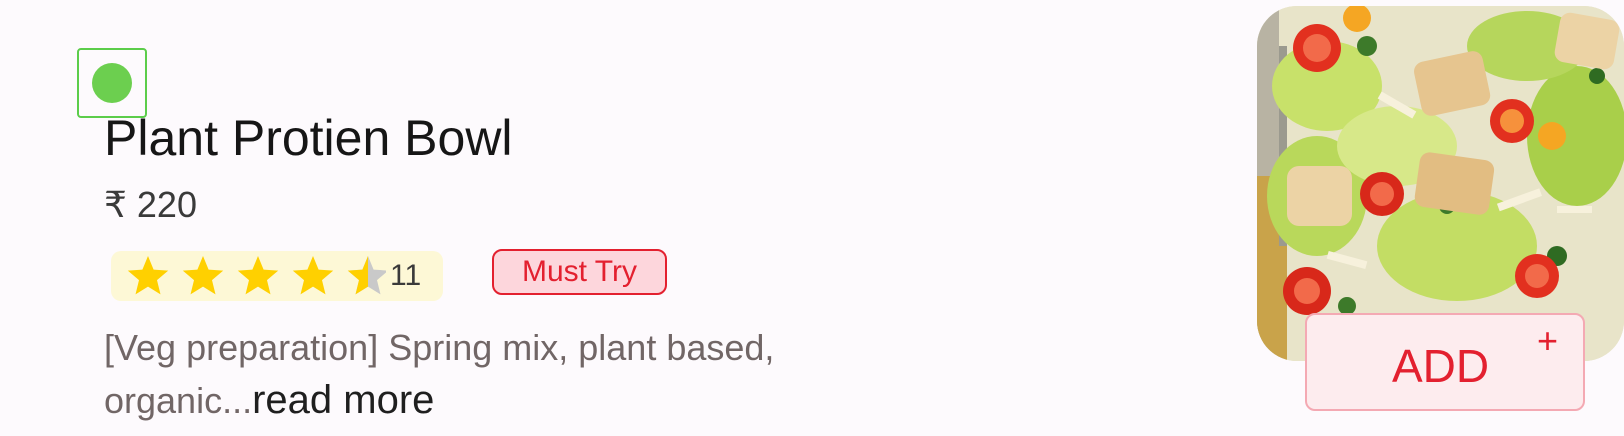  What do you see at coordinates (1548, 340) in the screenshot?
I see `plus-icon: +` at bounding box center [1548, 340].